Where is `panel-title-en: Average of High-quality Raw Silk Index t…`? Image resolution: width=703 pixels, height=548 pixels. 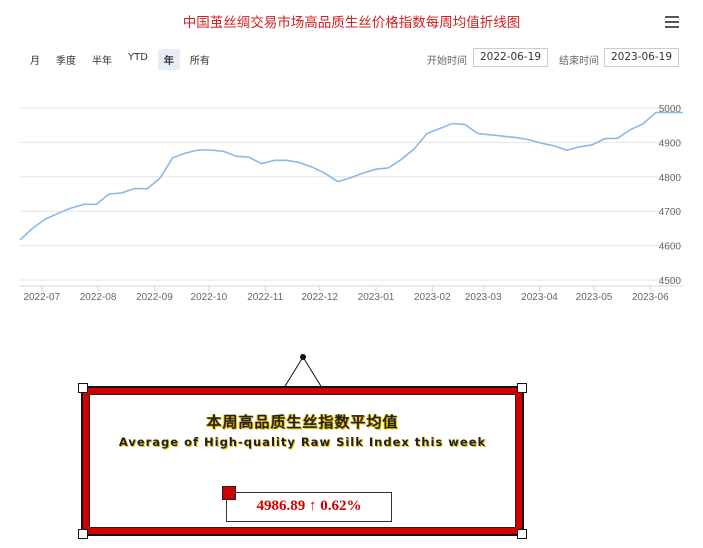 panel-title-en: Average of High-quality Raw Silk Index t… is located at coordinates (302, 442).